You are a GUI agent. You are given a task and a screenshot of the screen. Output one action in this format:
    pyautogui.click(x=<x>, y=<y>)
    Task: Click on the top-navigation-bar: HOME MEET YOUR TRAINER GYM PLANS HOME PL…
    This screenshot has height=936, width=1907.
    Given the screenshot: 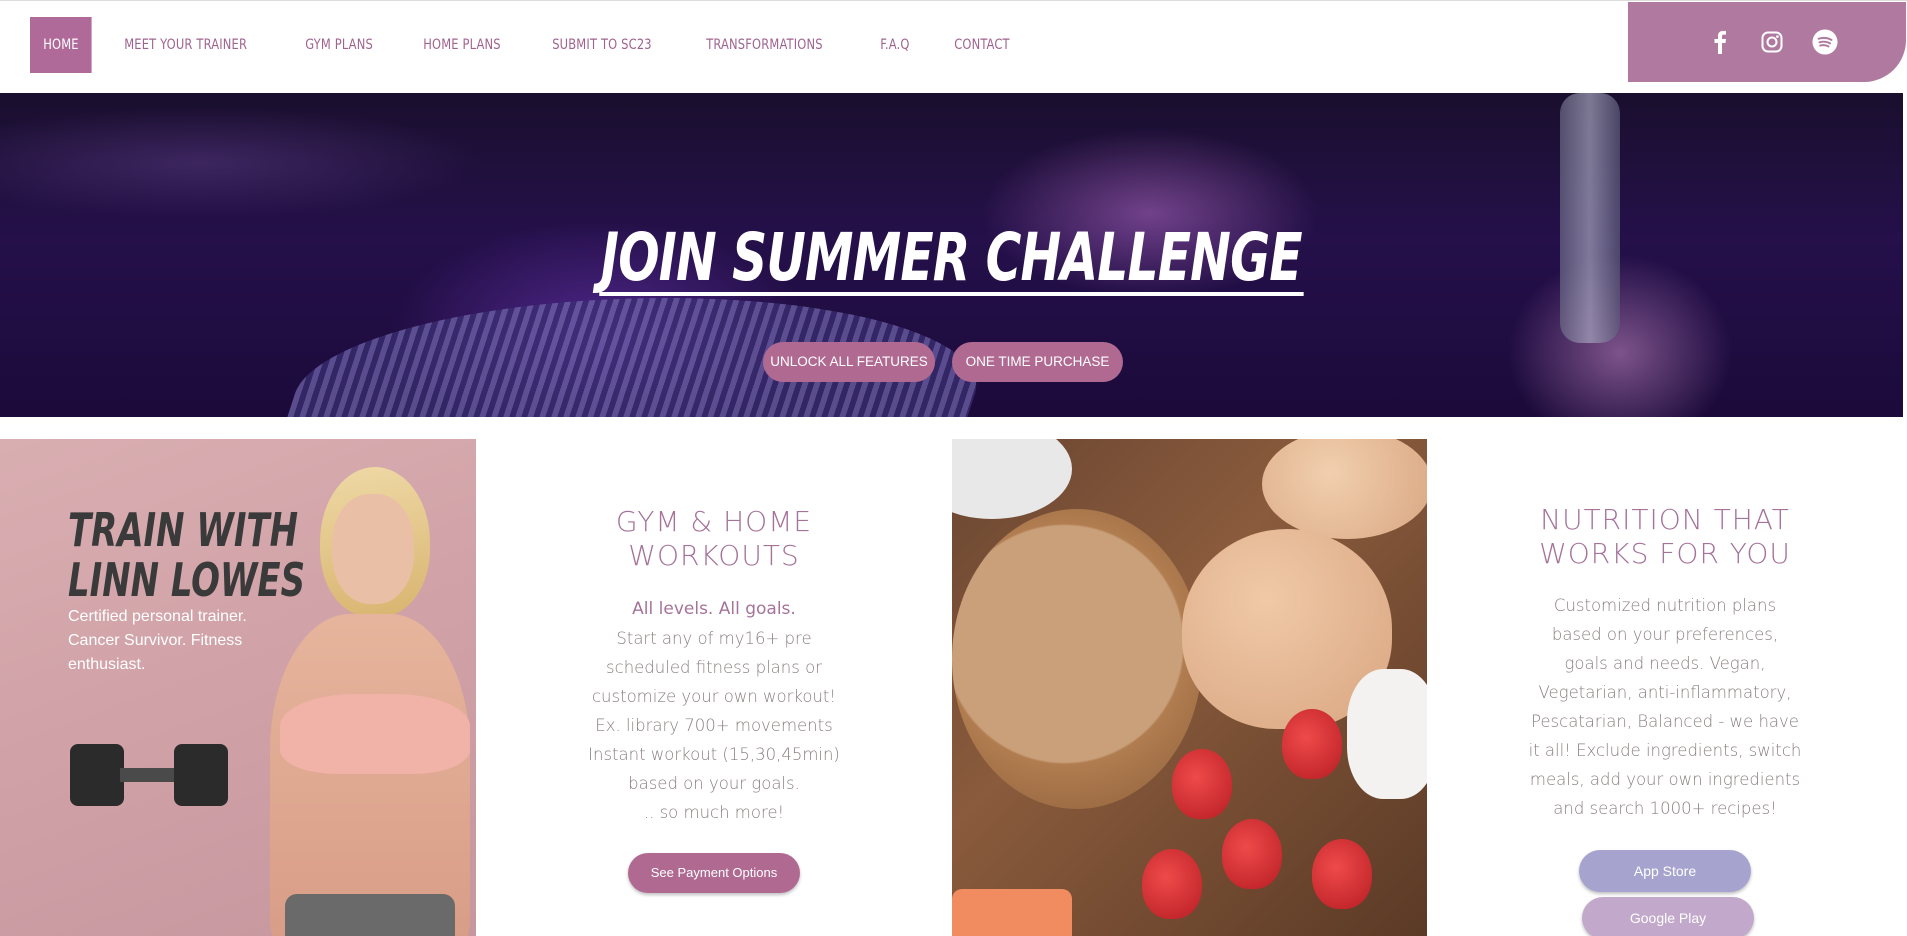 What is the action you would take?
    pyautogui.click(x=953, y=47)
    